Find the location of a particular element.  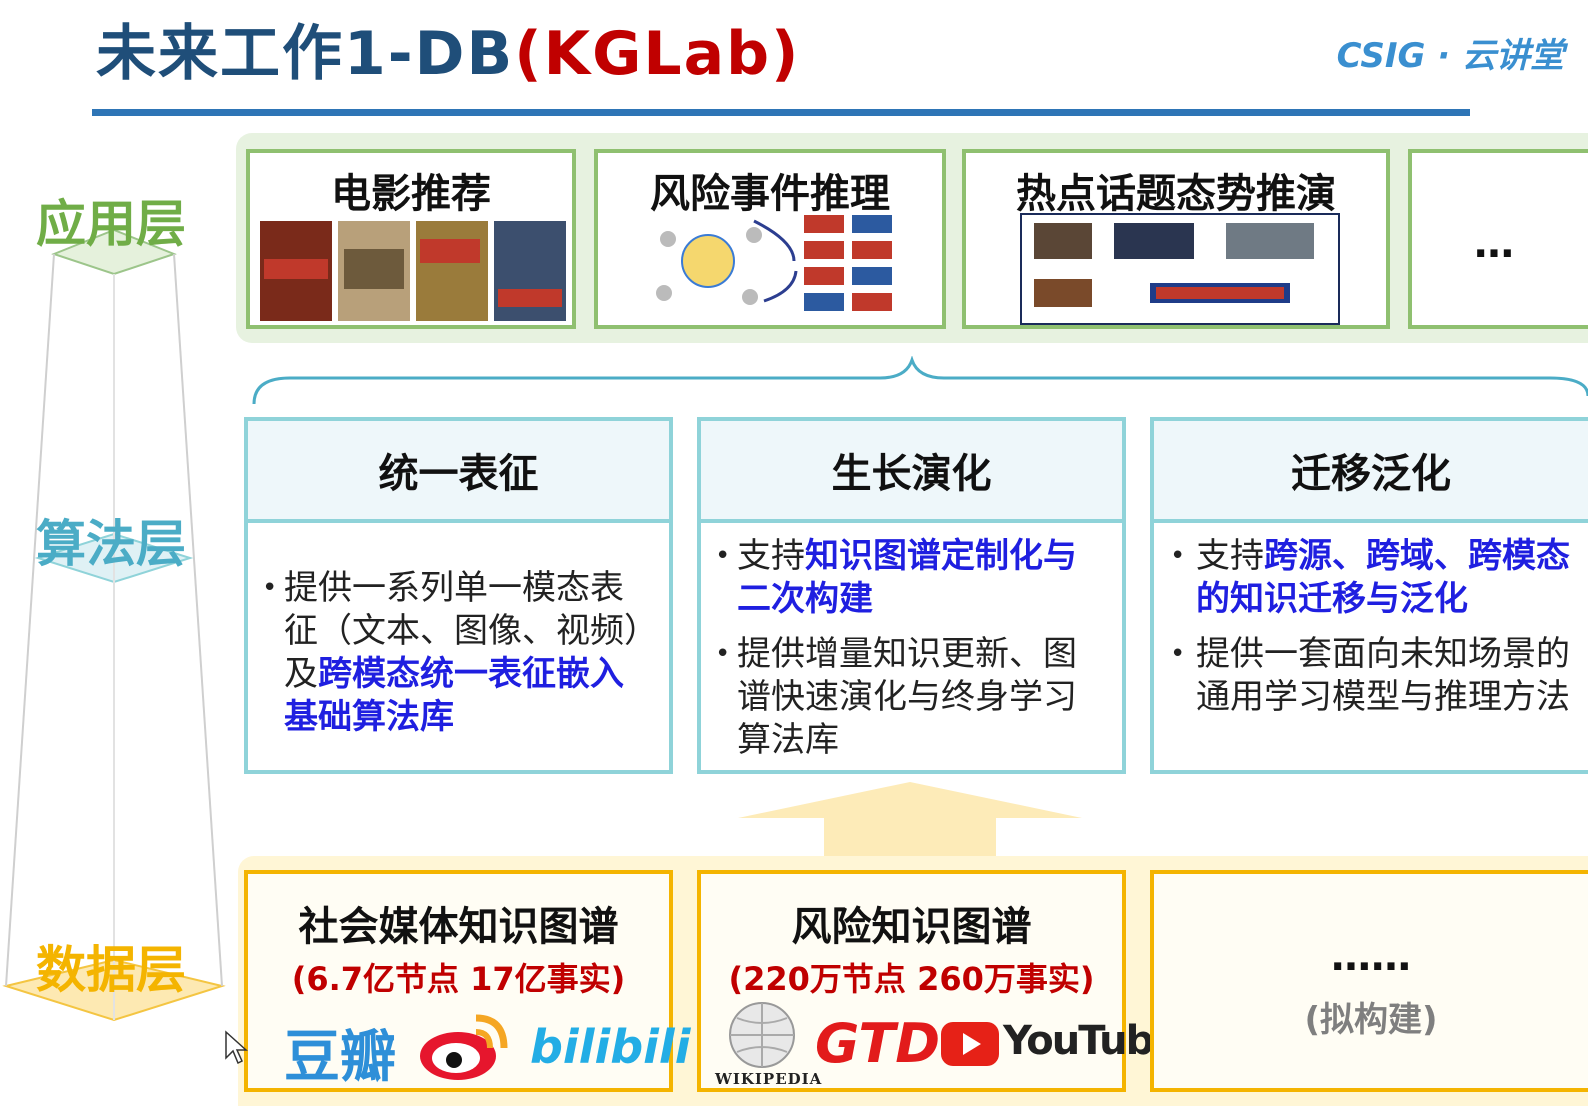

data-card-social-media-kg: 社会媒体知识图谱 (6.7亿节点 17亿事实) 豆瓣 bilibili is located at coordinates (467, 981).